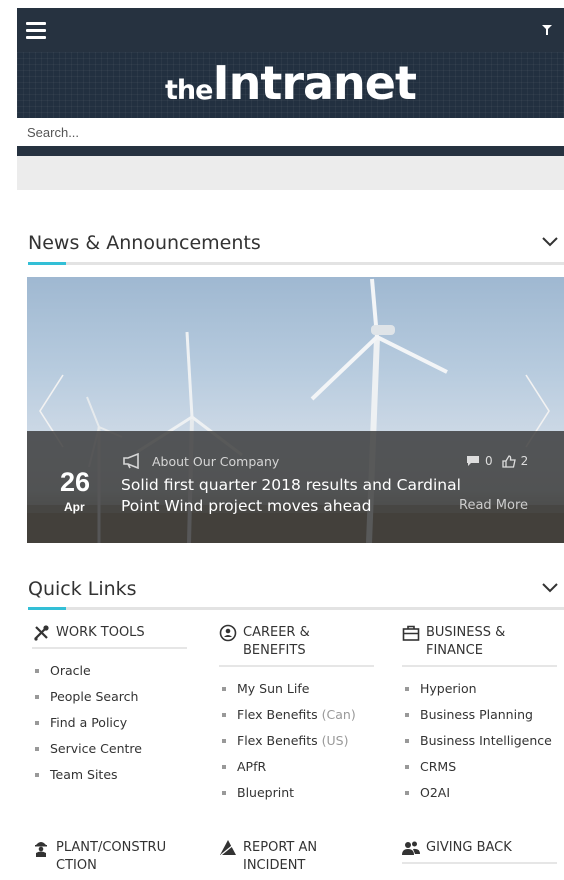 The width and height of the screenshot is (564, 880). Describe the element at coordinates (296, 608) in the screenshot. I see `quick-links-divider` at that location.